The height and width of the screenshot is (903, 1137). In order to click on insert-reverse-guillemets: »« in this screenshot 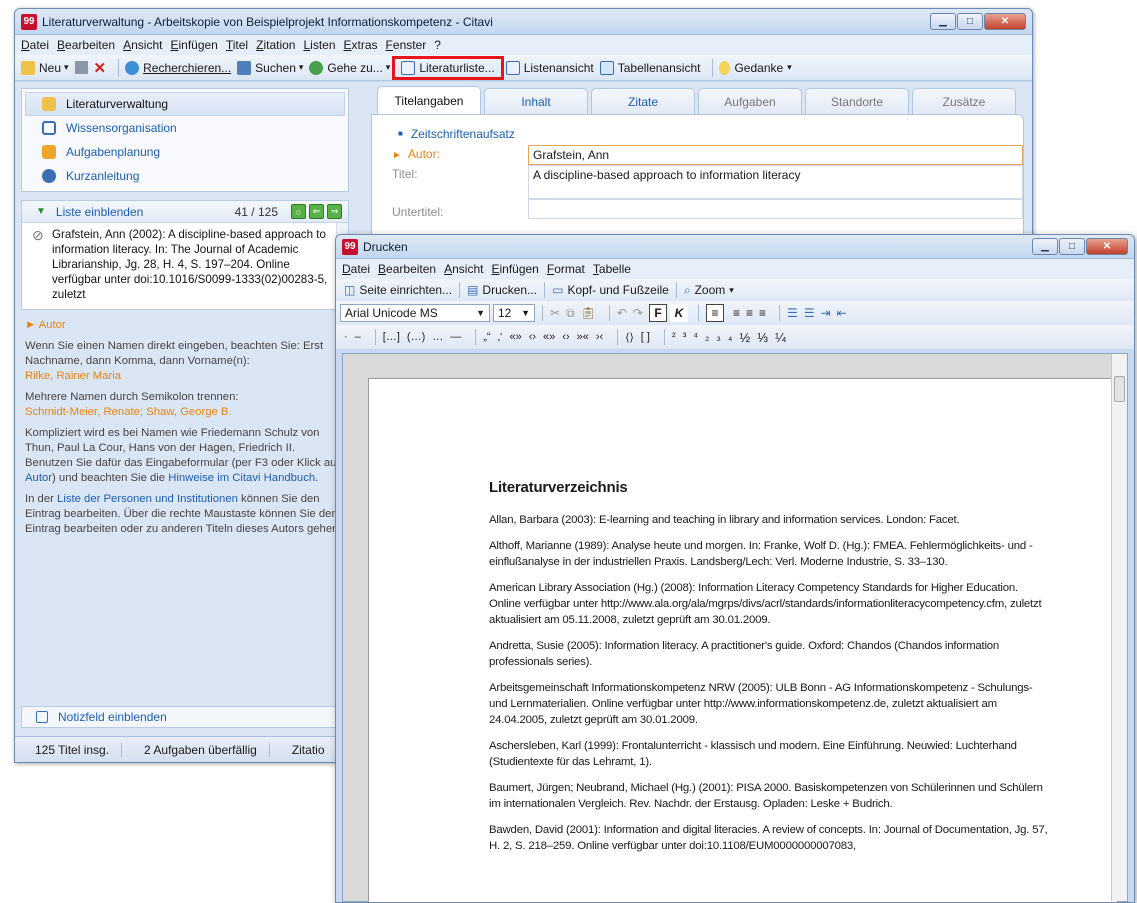, I will do `click(583, 337)`.